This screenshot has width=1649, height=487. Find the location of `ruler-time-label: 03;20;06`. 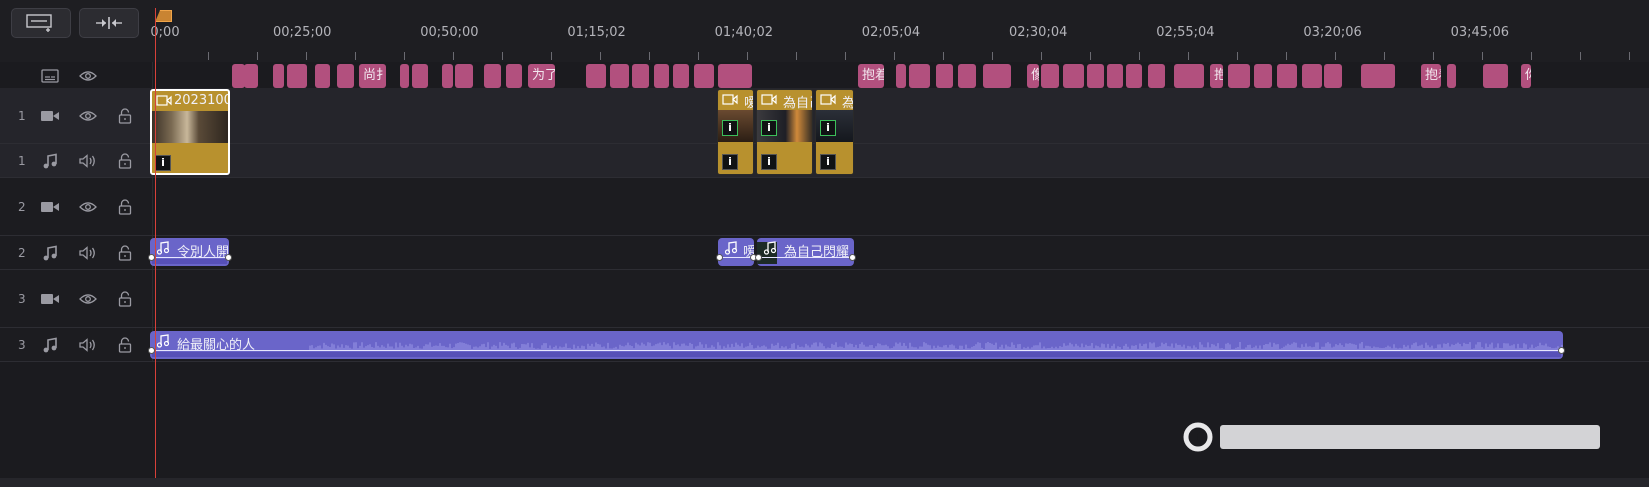

ruler-time-label: 03;20;06 is located at coordinates (1332, 32).